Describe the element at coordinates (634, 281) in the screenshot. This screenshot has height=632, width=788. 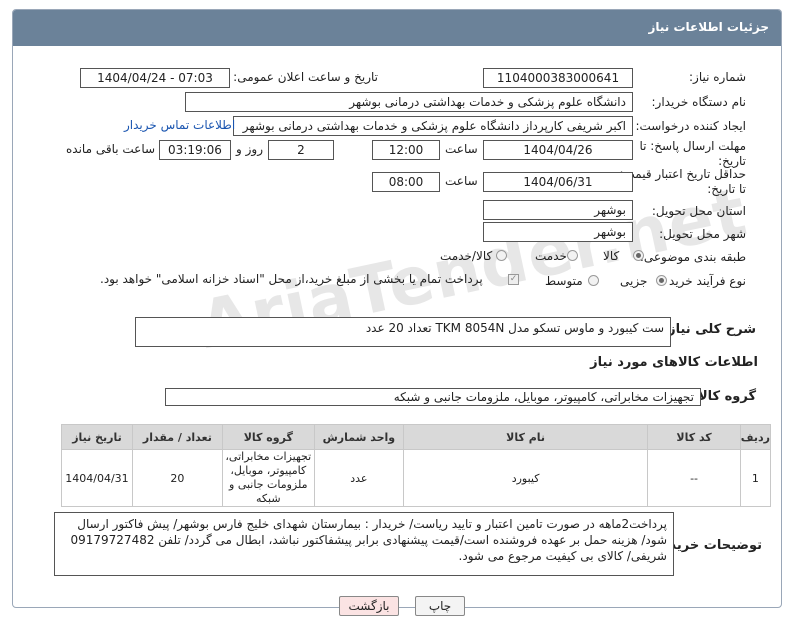
I see `process-option-minor: جزیی` at that location.